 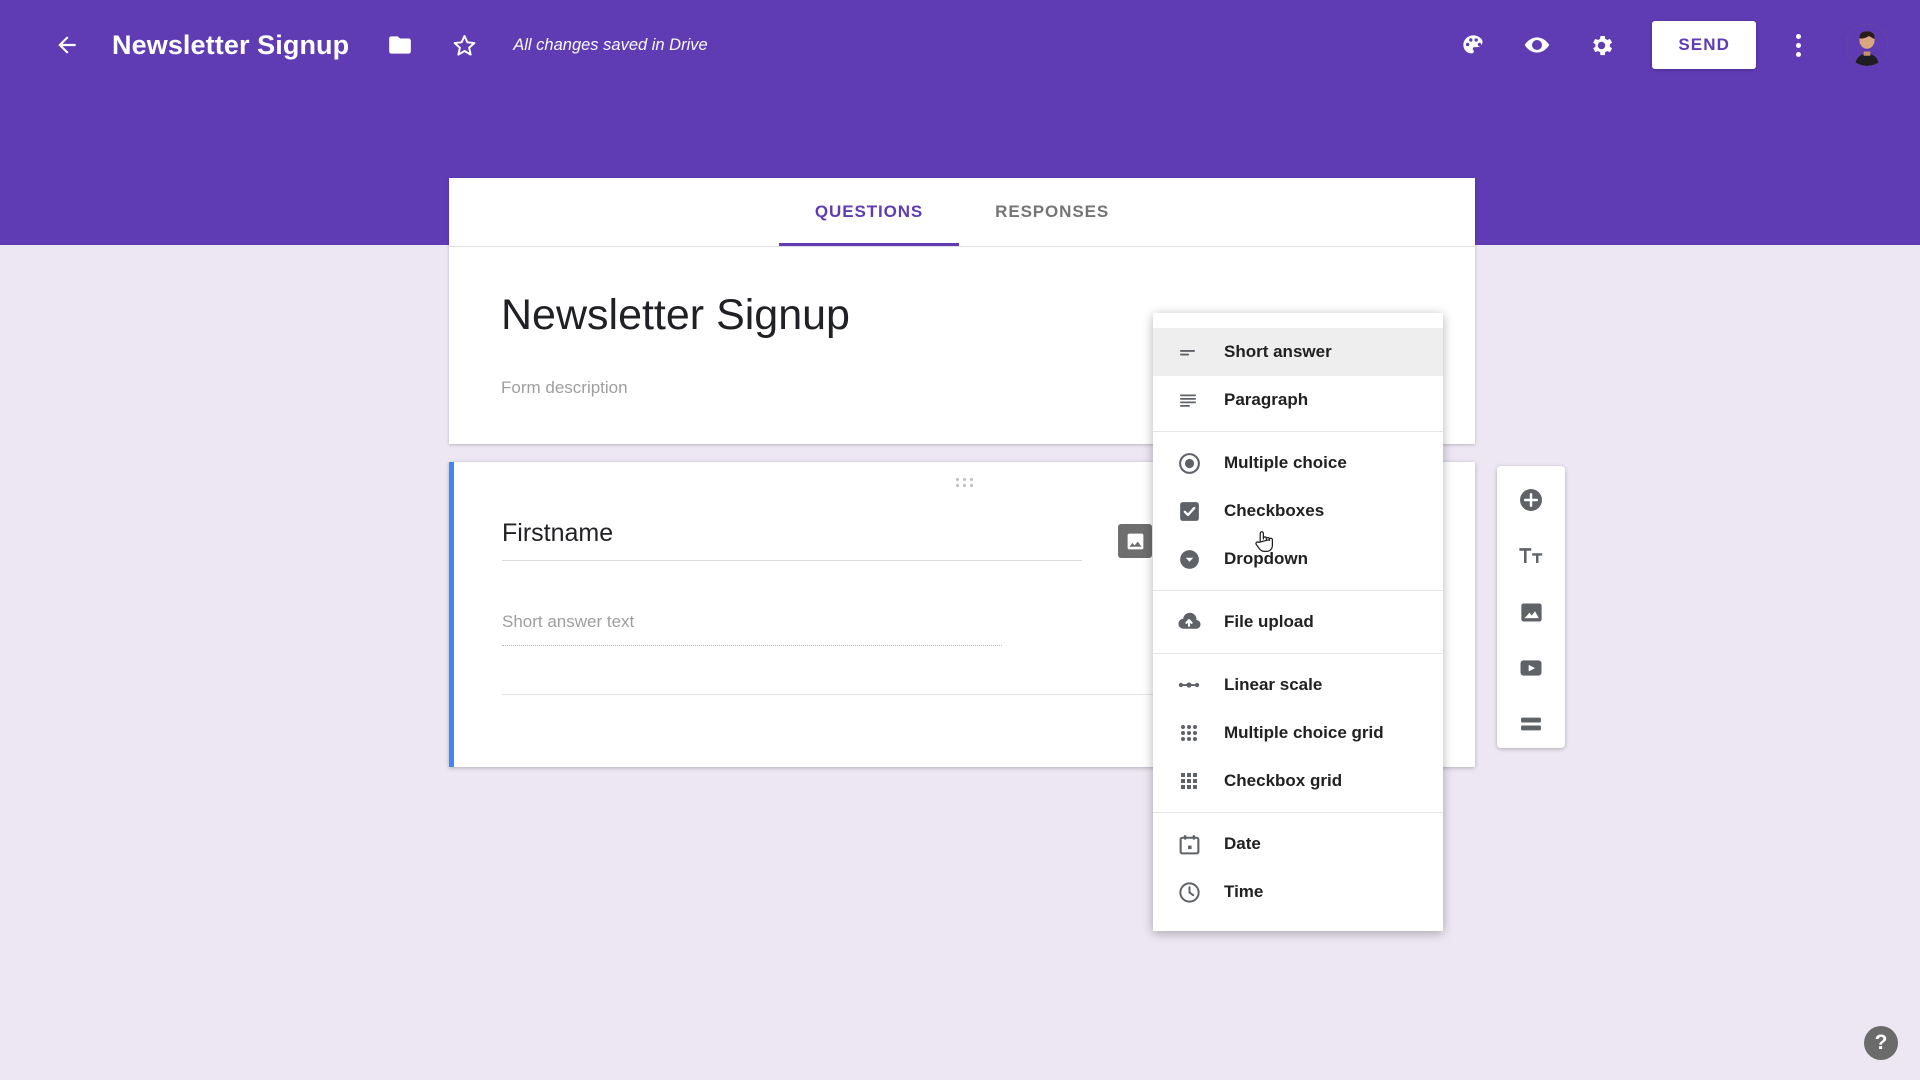 I want to click on menu-item-label: Time, so click(x=1244, y=891).